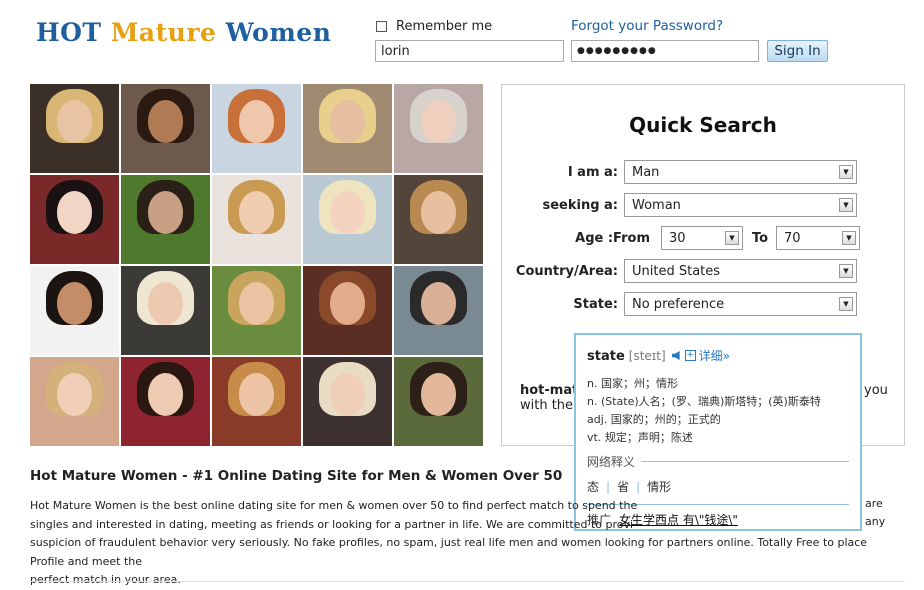 The image size is (924, 590). I want to click on i-am-label: I am a:, so click(592, 172).